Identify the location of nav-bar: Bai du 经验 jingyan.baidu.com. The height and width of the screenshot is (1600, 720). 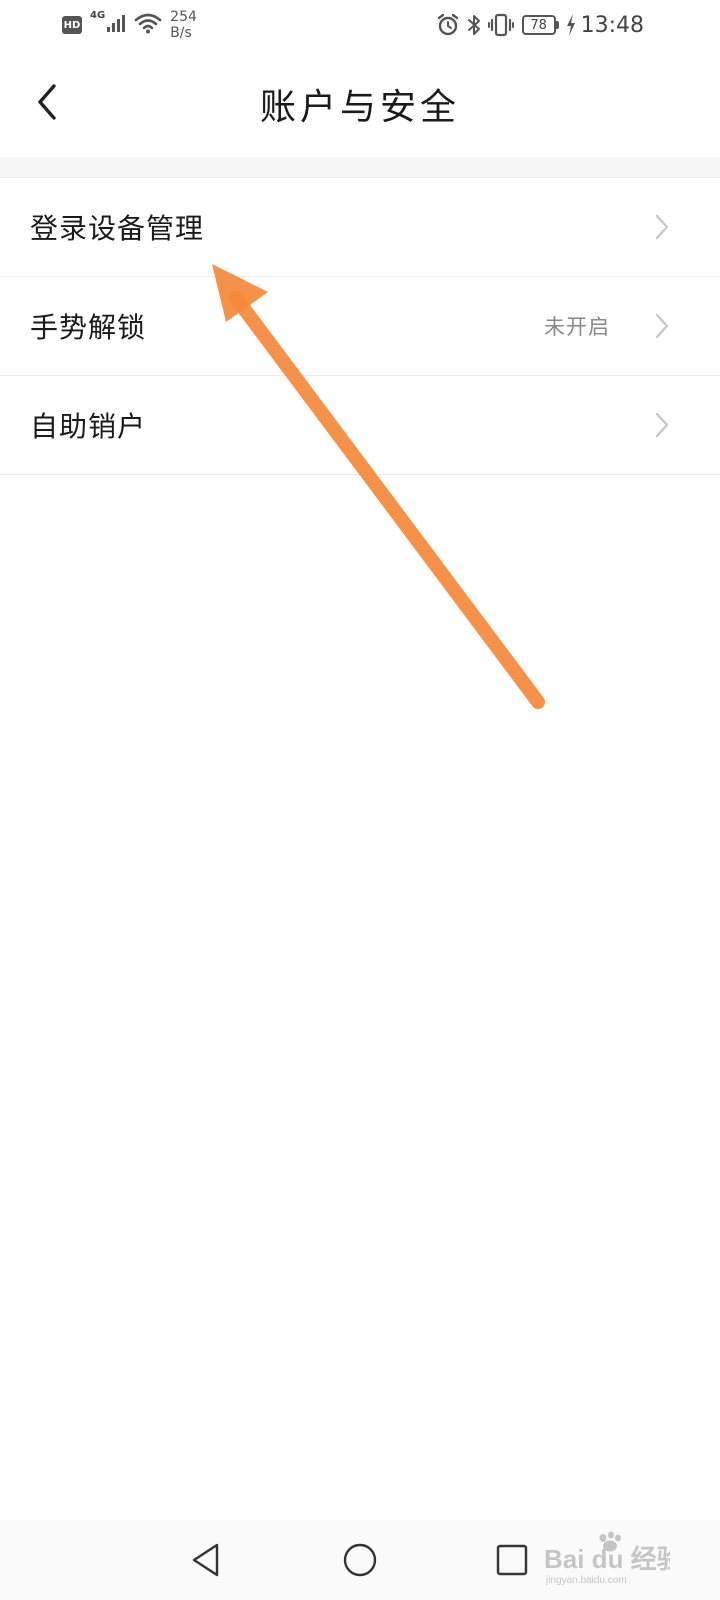
(360, 1560).